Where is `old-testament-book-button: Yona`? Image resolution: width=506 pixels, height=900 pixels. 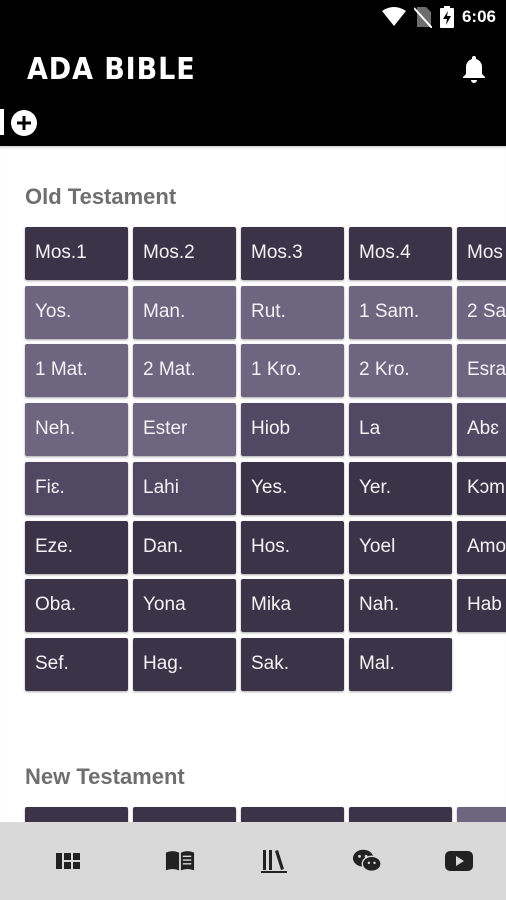
old-testament-book-button: Yona is located at coordinates (184, 606).